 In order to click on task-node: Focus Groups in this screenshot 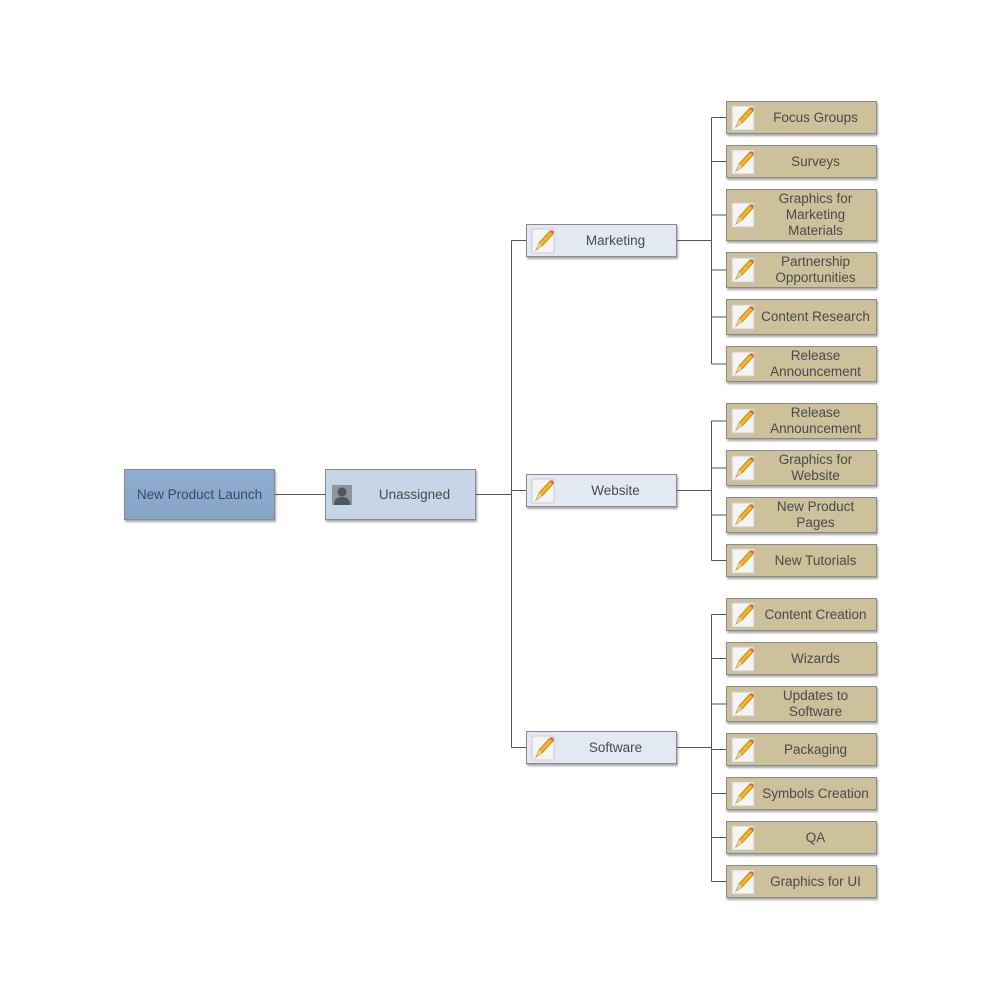, I will do `click(801, 117)`.